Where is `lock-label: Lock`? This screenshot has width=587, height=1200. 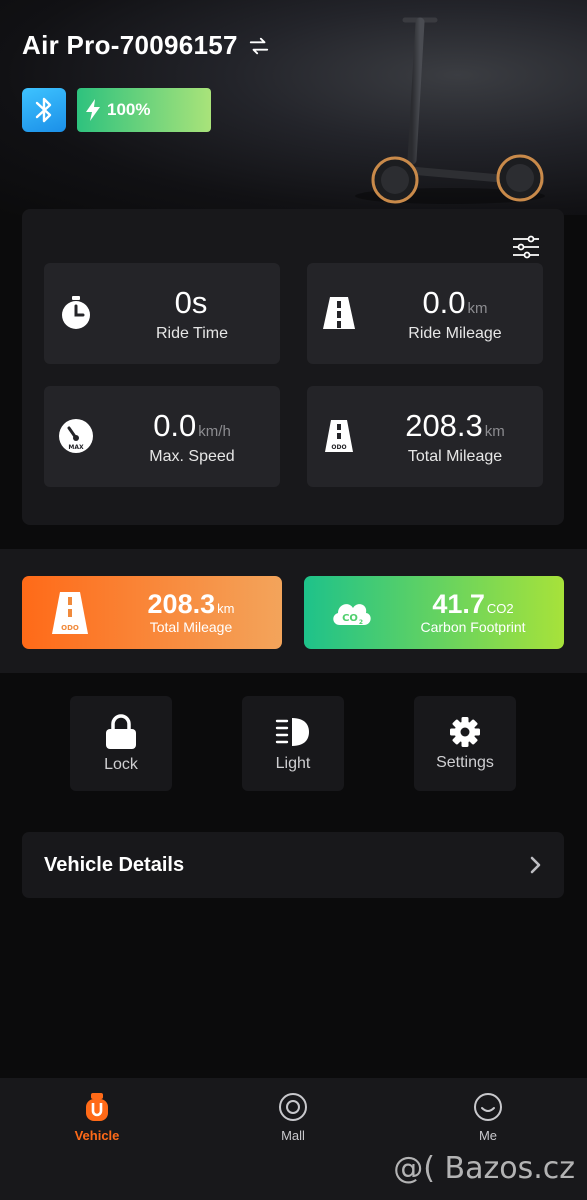 lock-label: Lock is located at coordinates (121, 764).